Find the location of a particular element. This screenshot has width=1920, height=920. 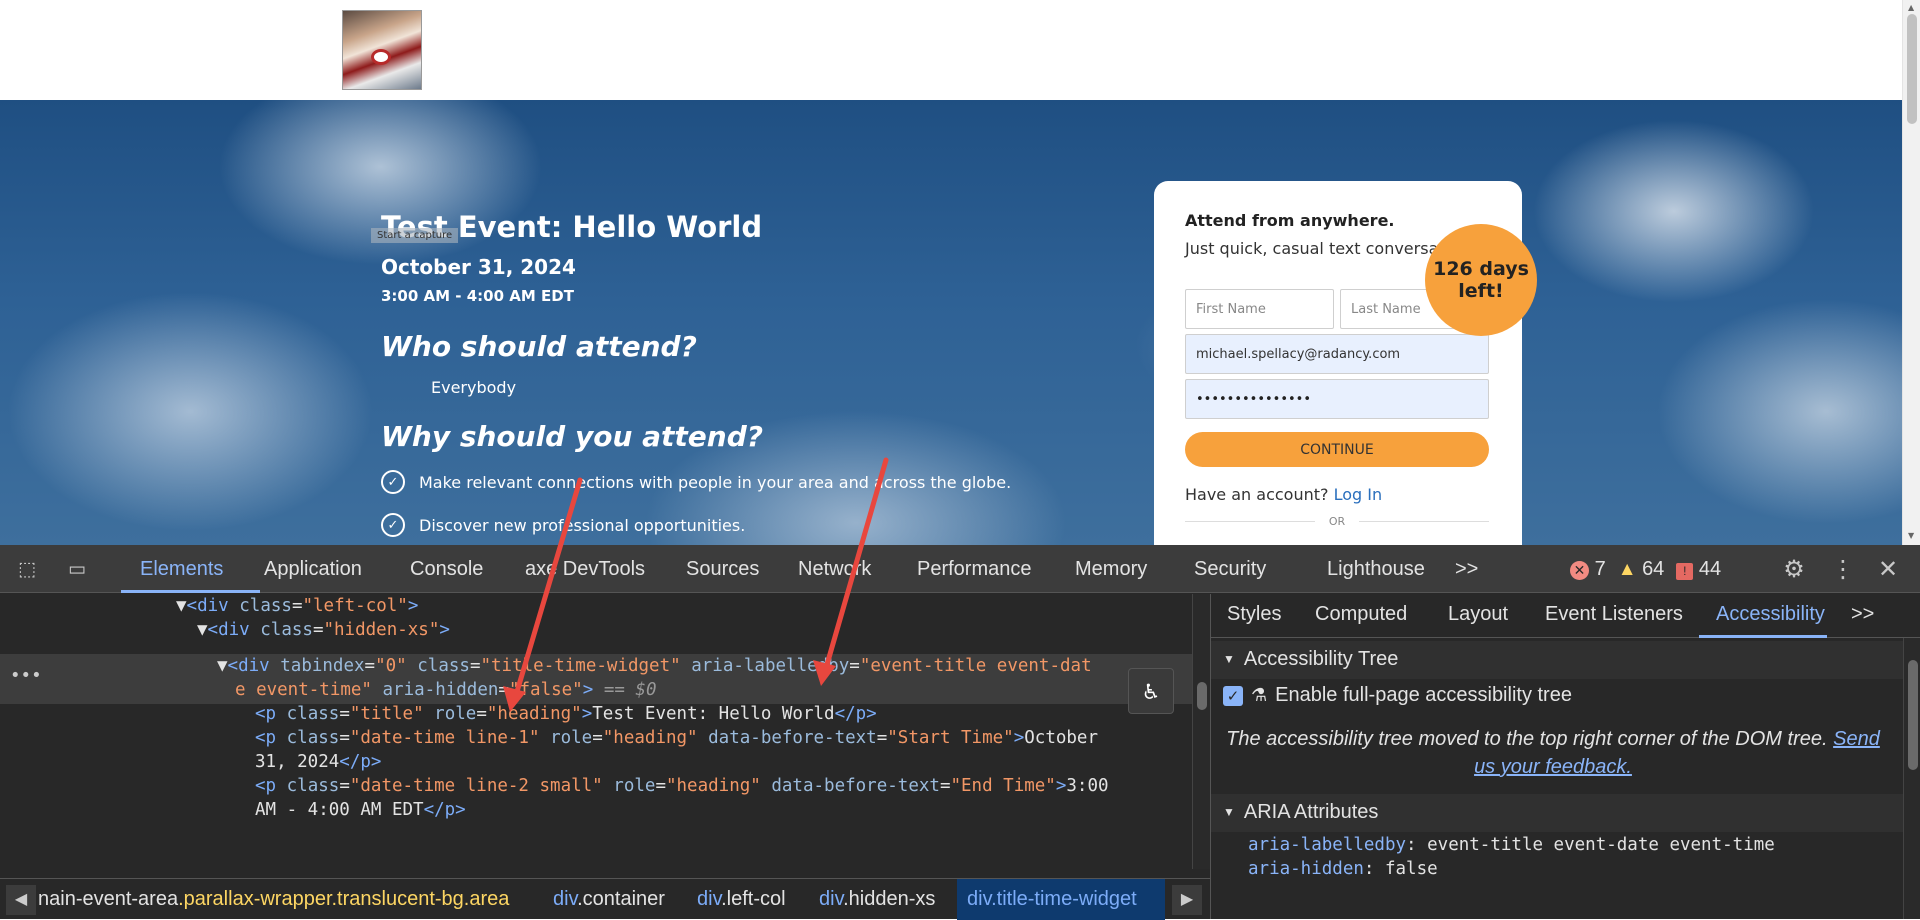

attr-name: class is located at coordinates (286, 630).